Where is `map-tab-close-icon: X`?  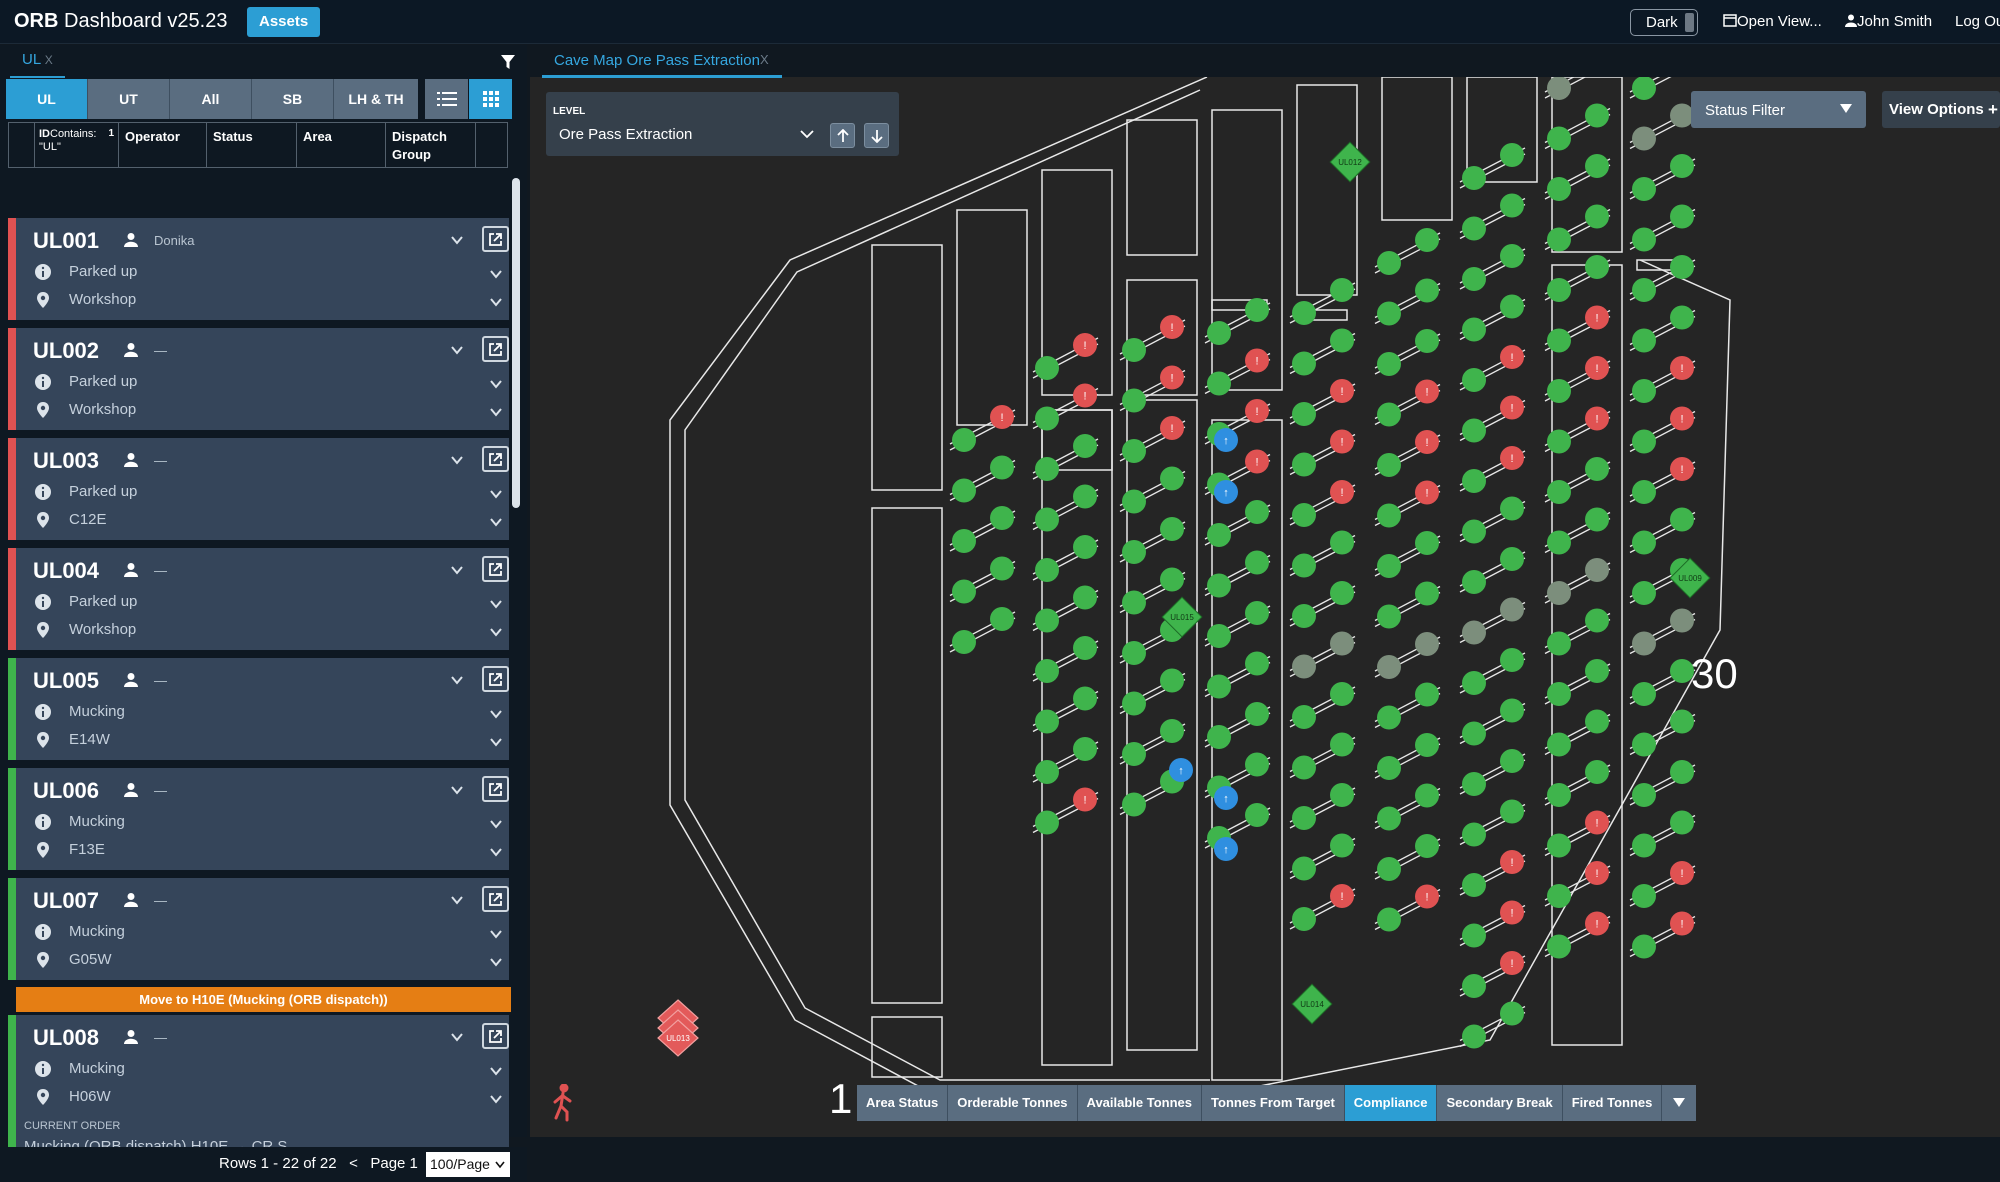 map-tab-close-icon: X is located at coordinates (764, 59).